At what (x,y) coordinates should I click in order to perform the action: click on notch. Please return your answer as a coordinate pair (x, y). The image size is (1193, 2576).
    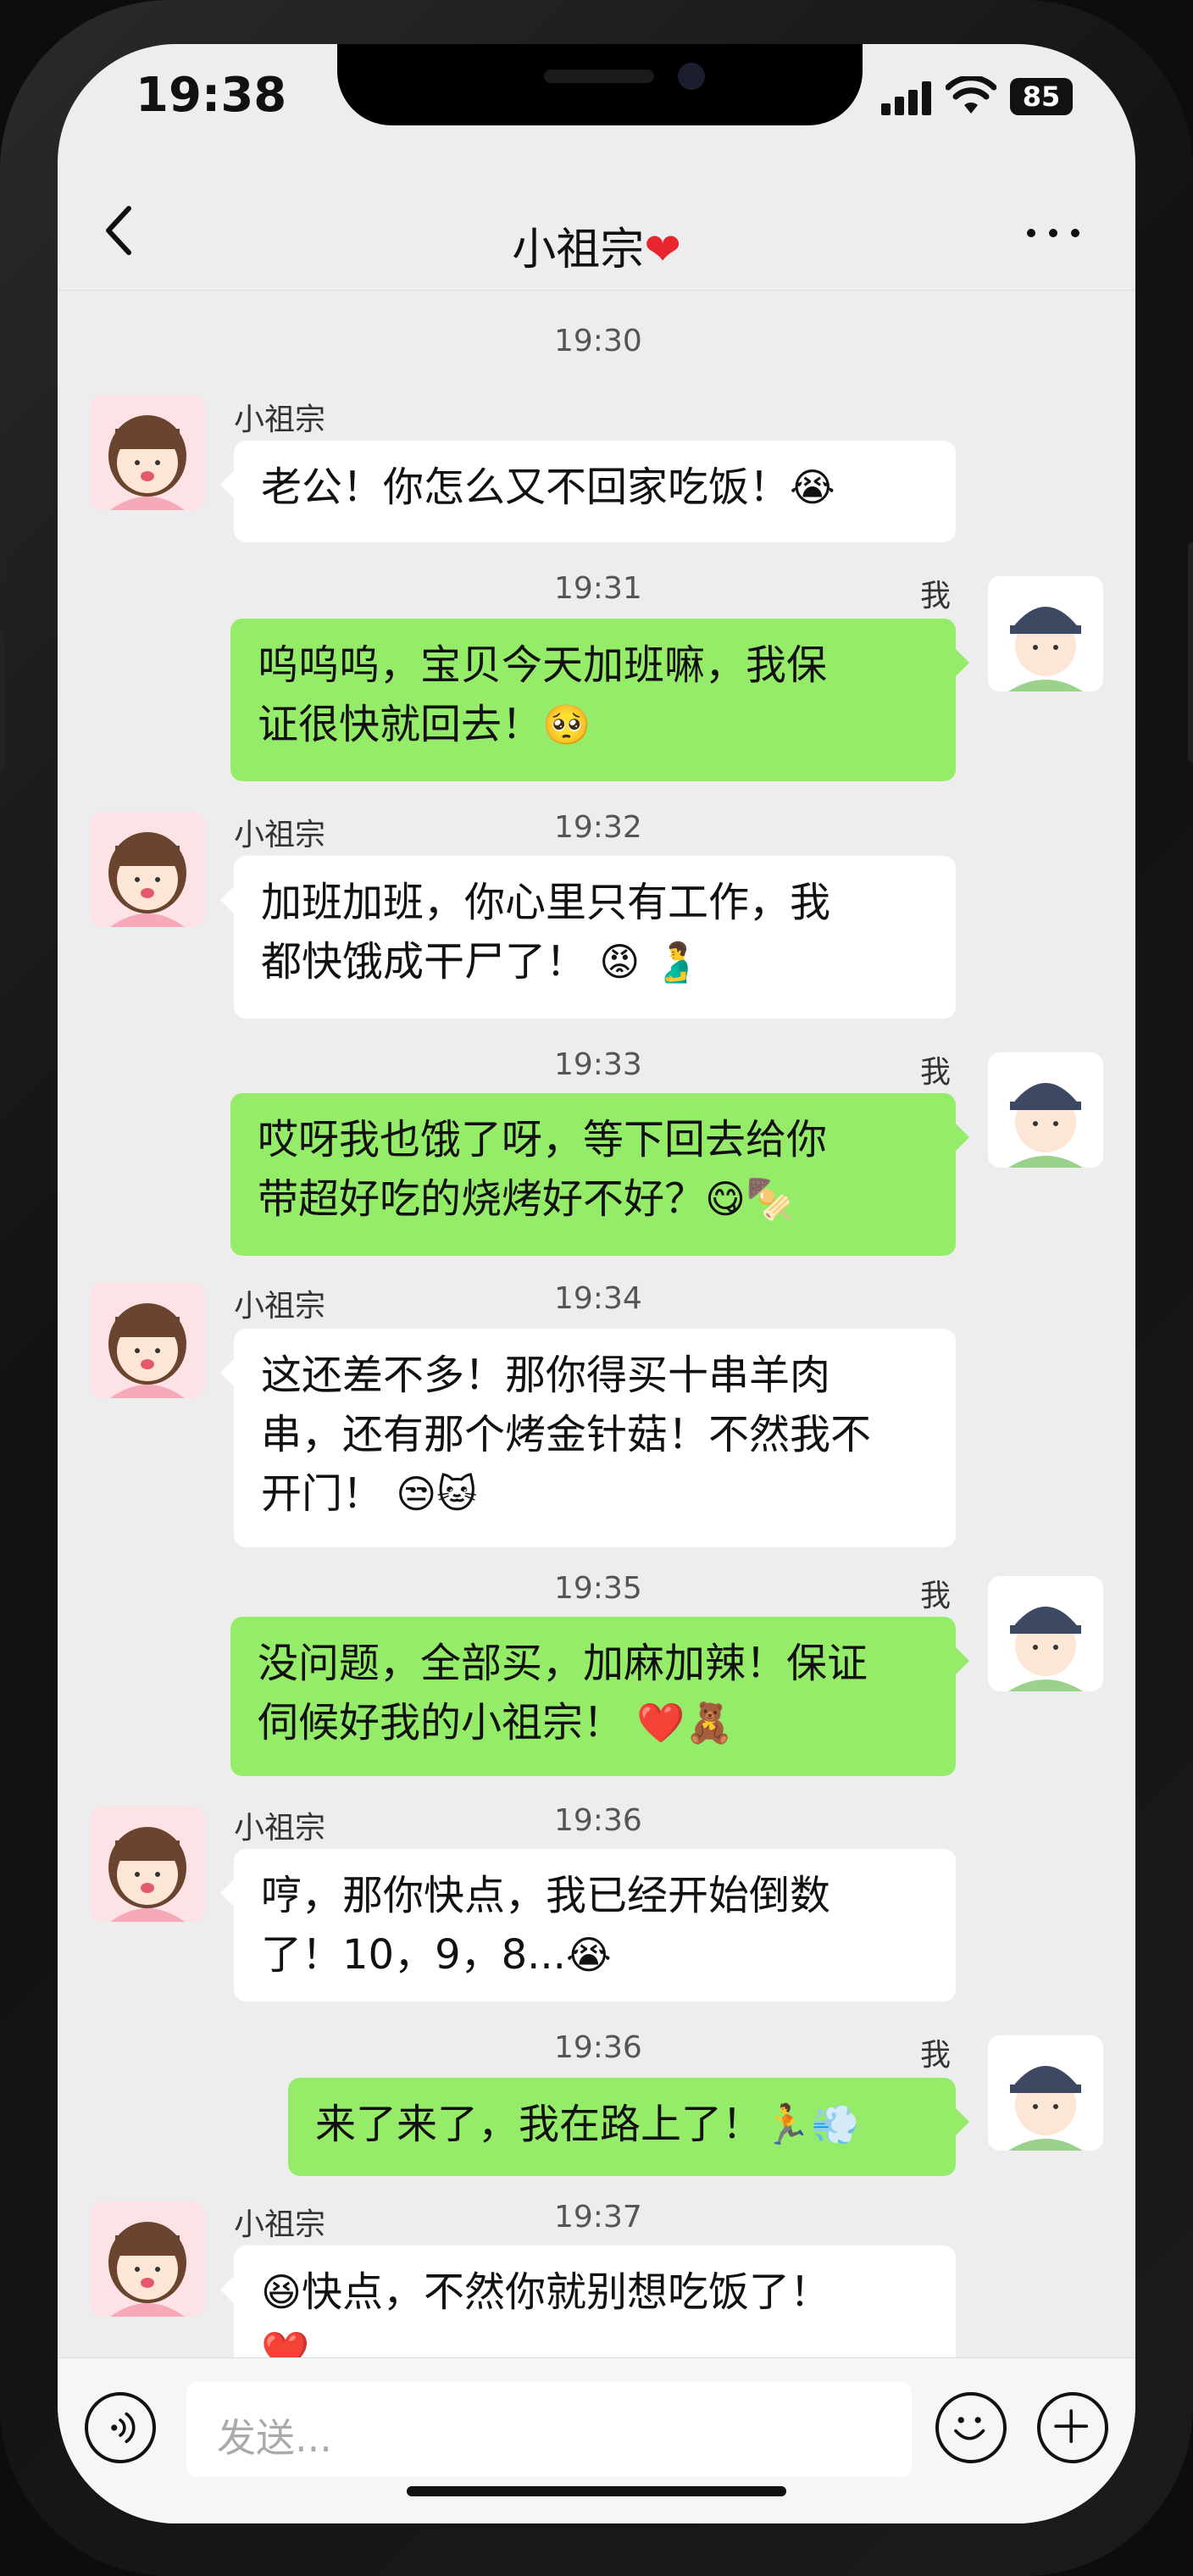
    Looking at the image, I should click on (600, 84).